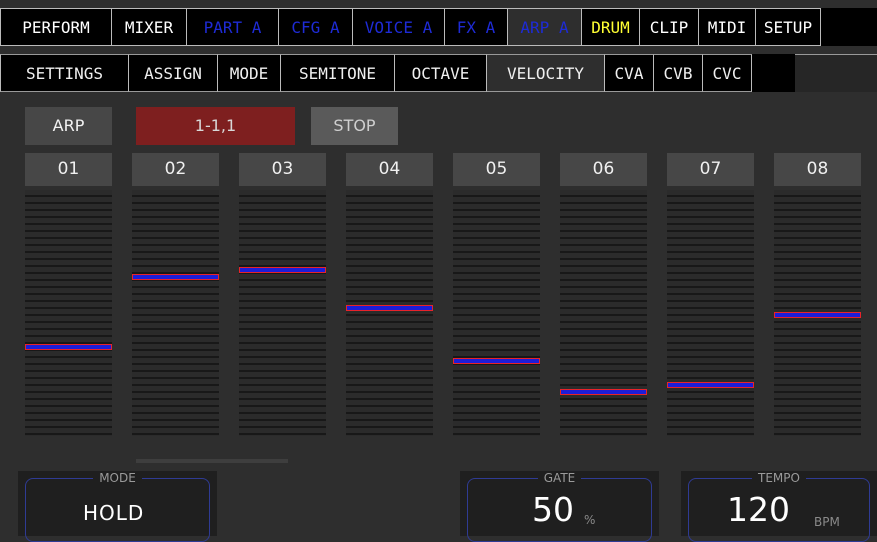 Image resolution: width=877 pixels, height=542 pixels. What do you see at coordinates (149, 27) in the screenshot?
I see `tab-mixer: MIXER` at bounding box center [149, 27].